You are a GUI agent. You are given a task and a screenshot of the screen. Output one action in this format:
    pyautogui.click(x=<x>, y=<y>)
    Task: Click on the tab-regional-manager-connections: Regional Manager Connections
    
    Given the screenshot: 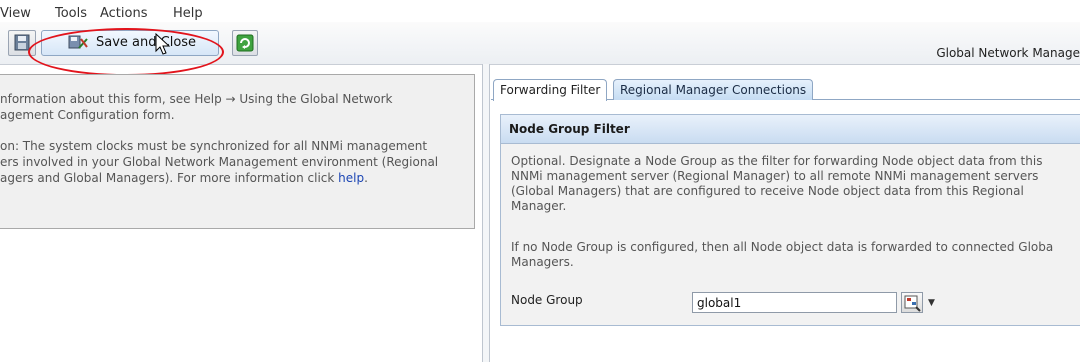 What is the action you would take?
    pyautogui.click(x=713, y=89)
    